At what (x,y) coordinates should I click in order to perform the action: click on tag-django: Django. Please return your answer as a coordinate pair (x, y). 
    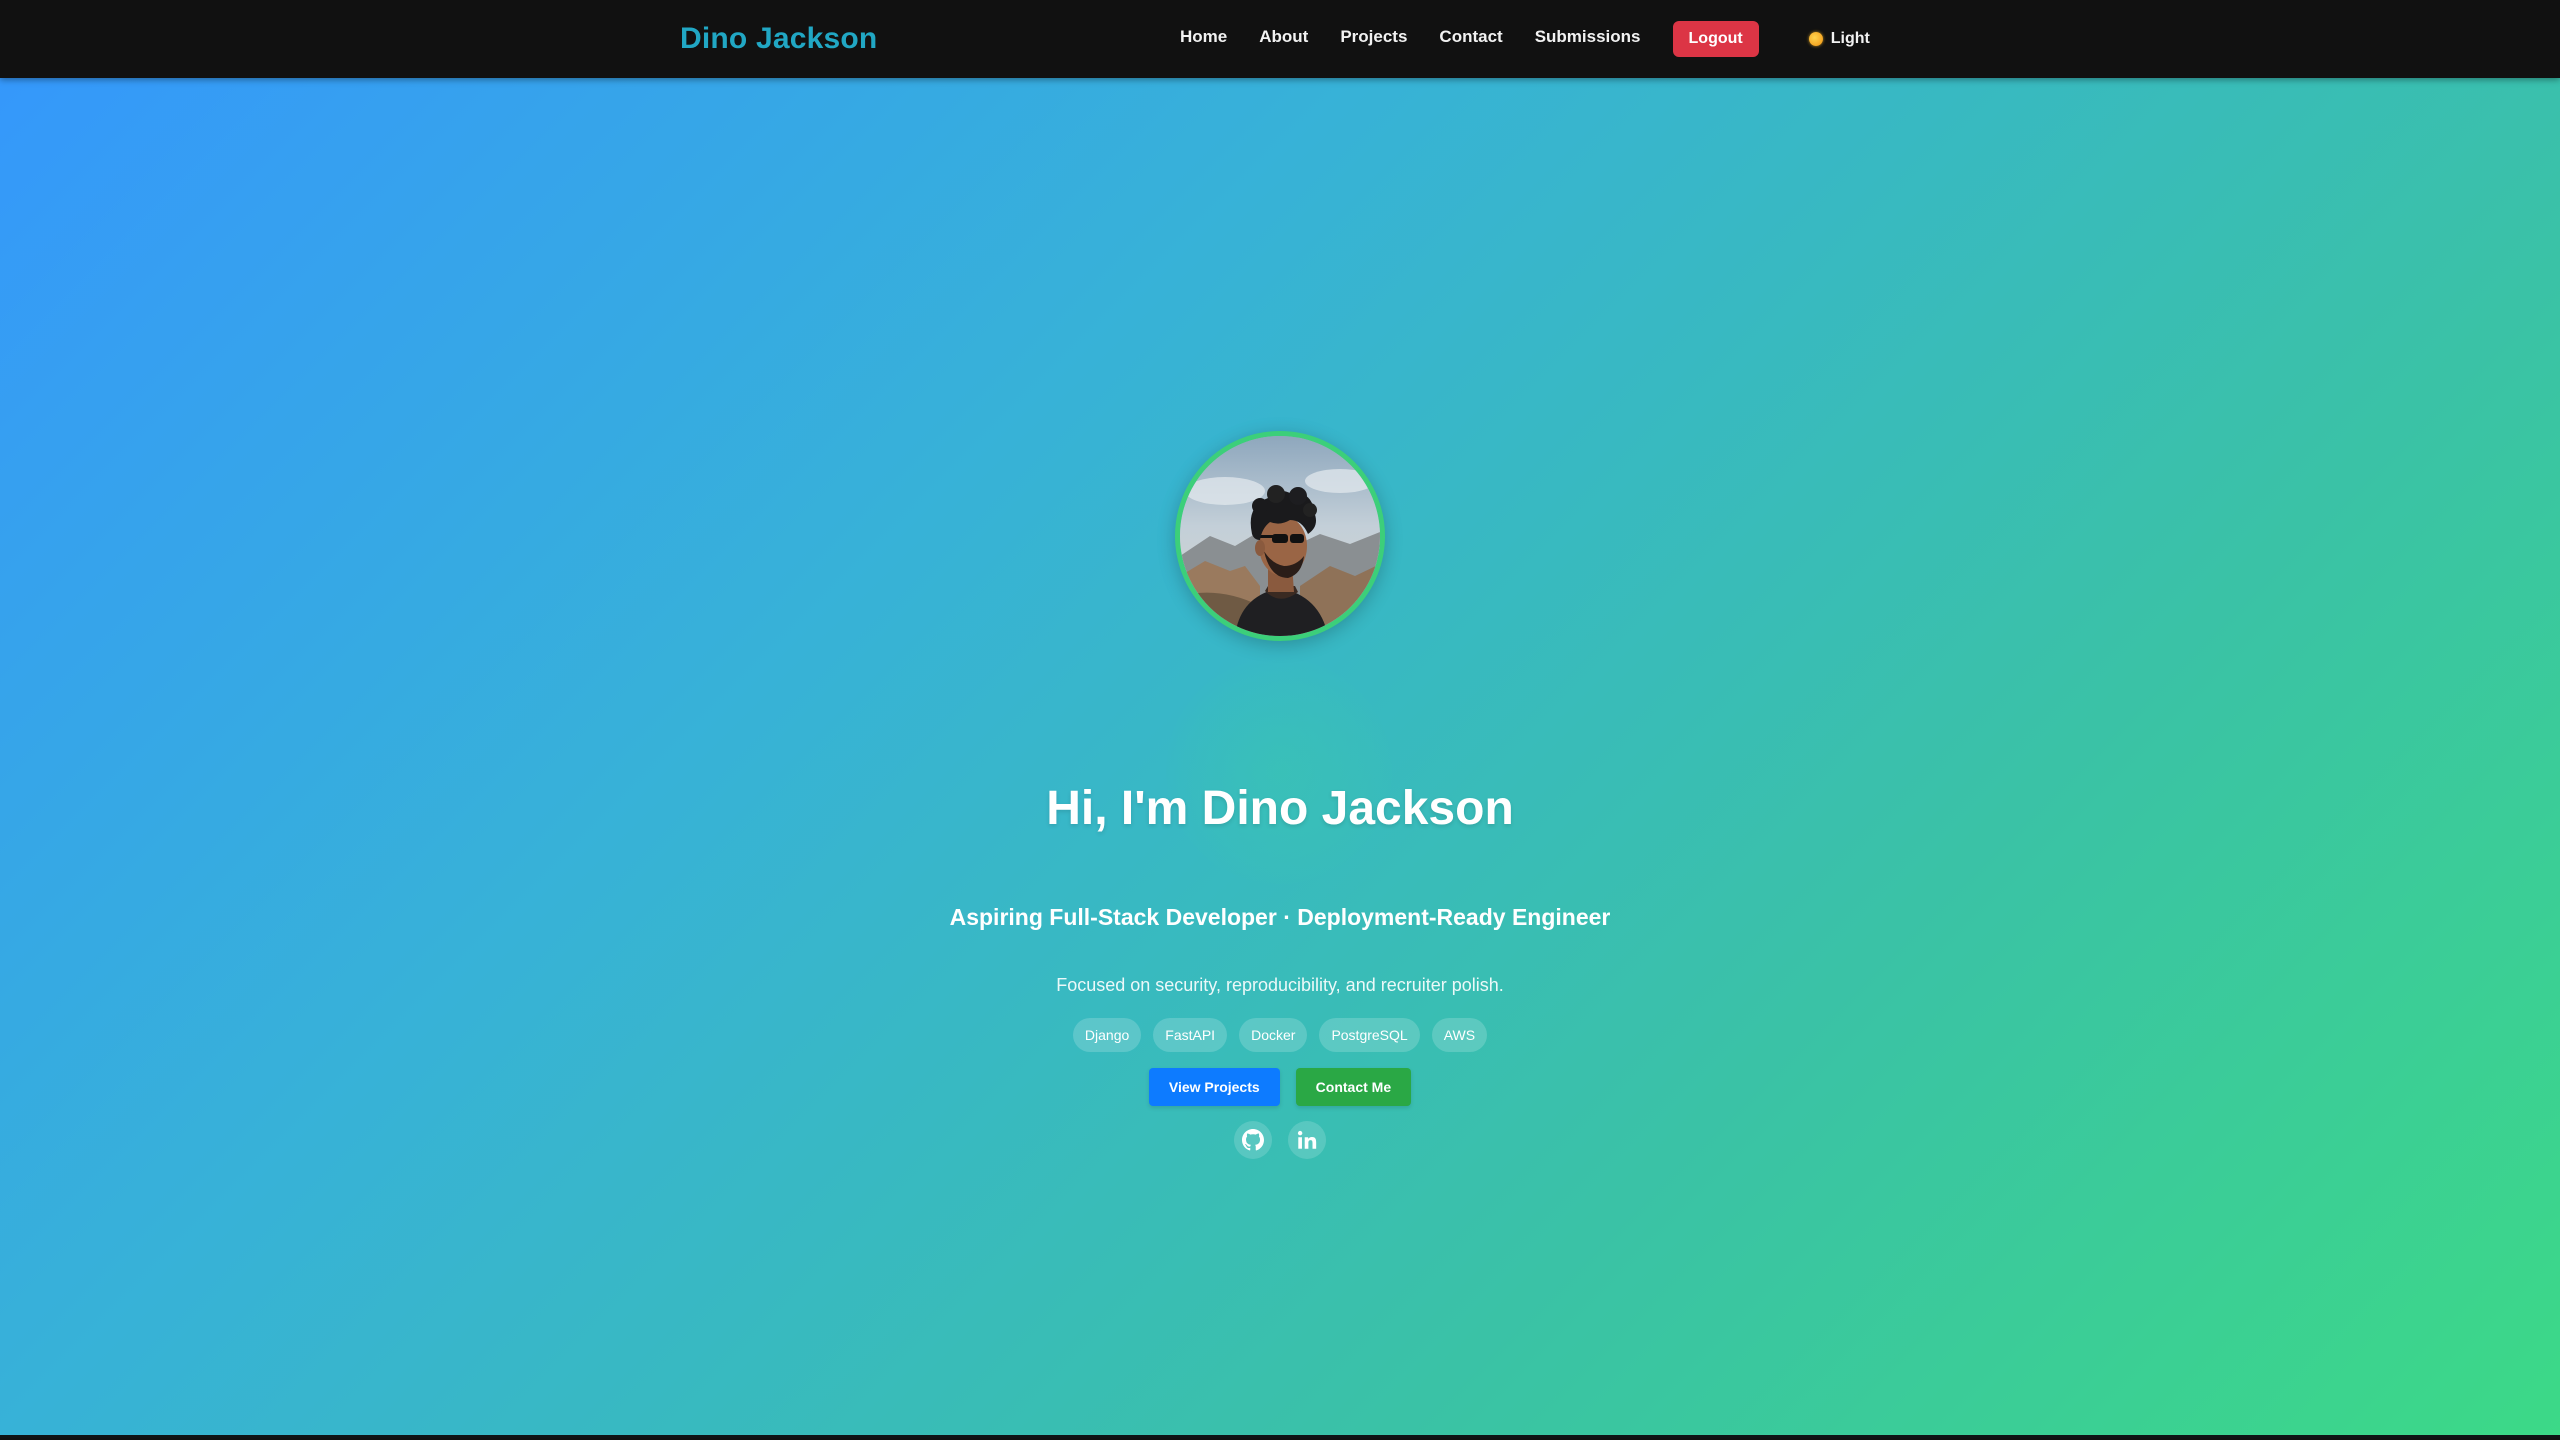
    Looking at the image, I should click on (1107, 1035).